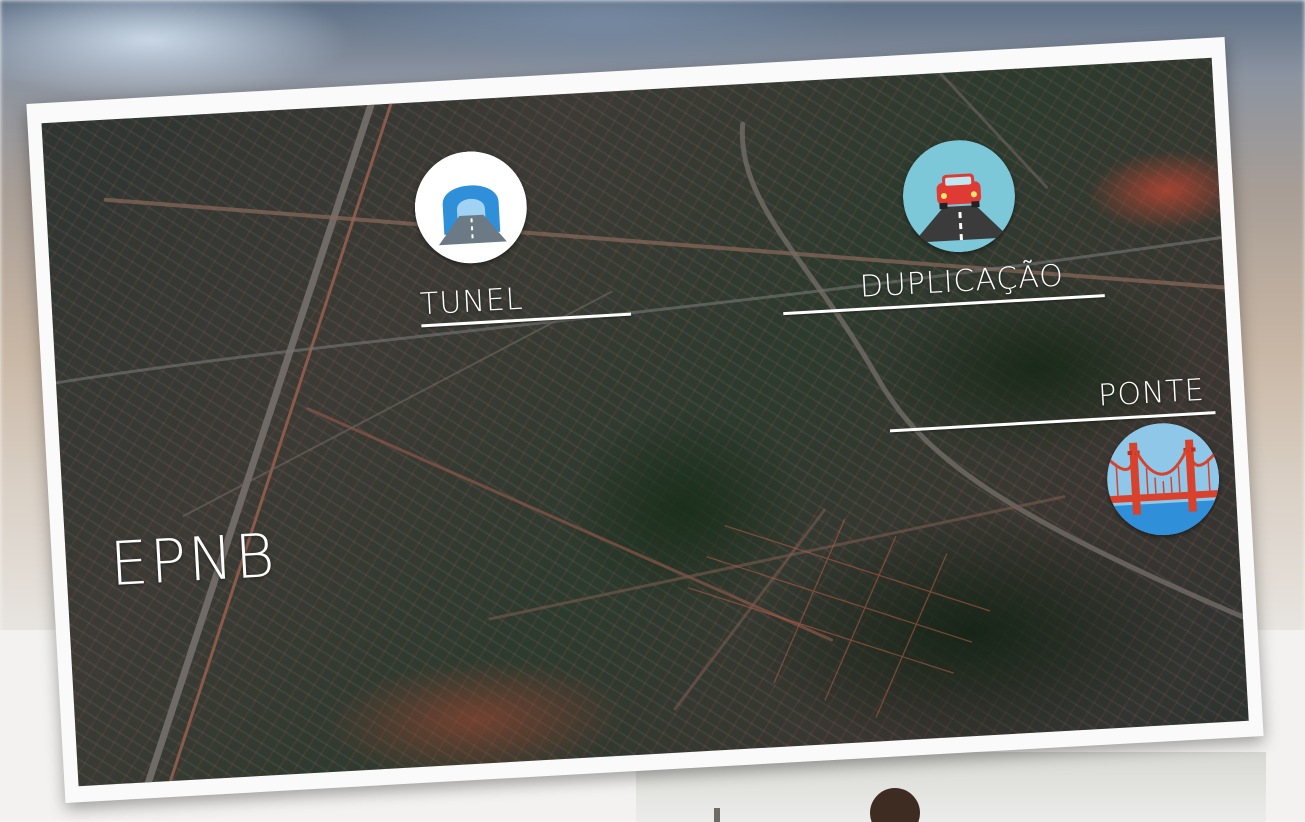 This screenshot has width=1305, height=822. What do you see at coordinates (1151, 393) in the screenshot?
I see `ponte-label: PONTE` at bounding box center [1151, 393].